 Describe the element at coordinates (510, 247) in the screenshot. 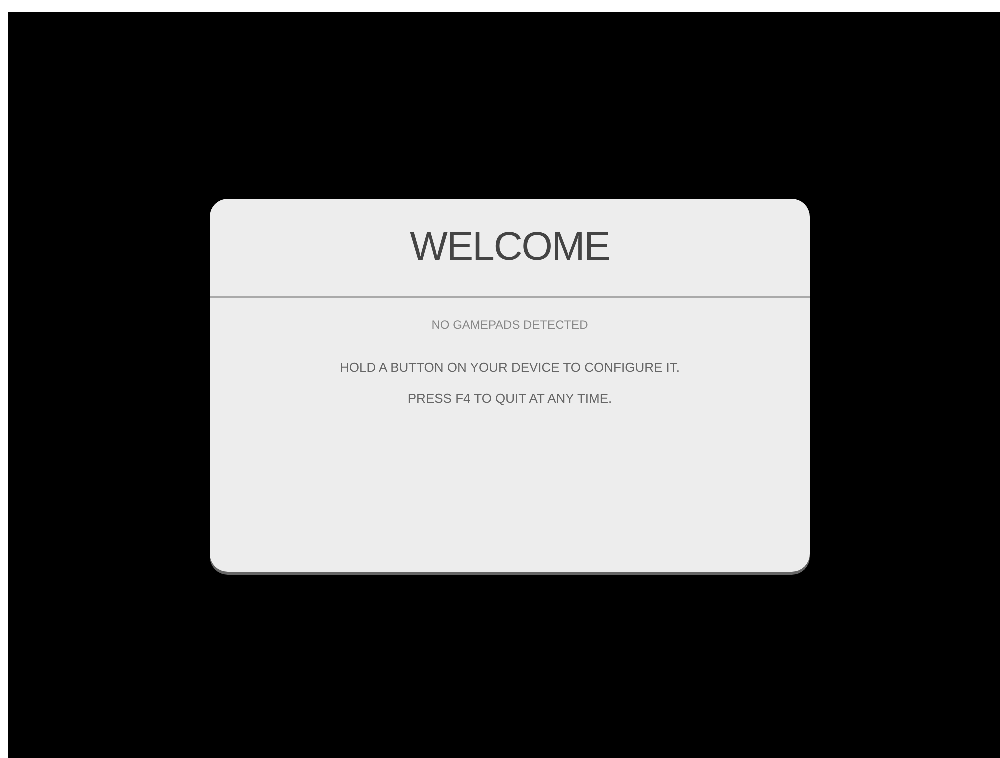

I see `dialog-title: WELCOME` at that location.